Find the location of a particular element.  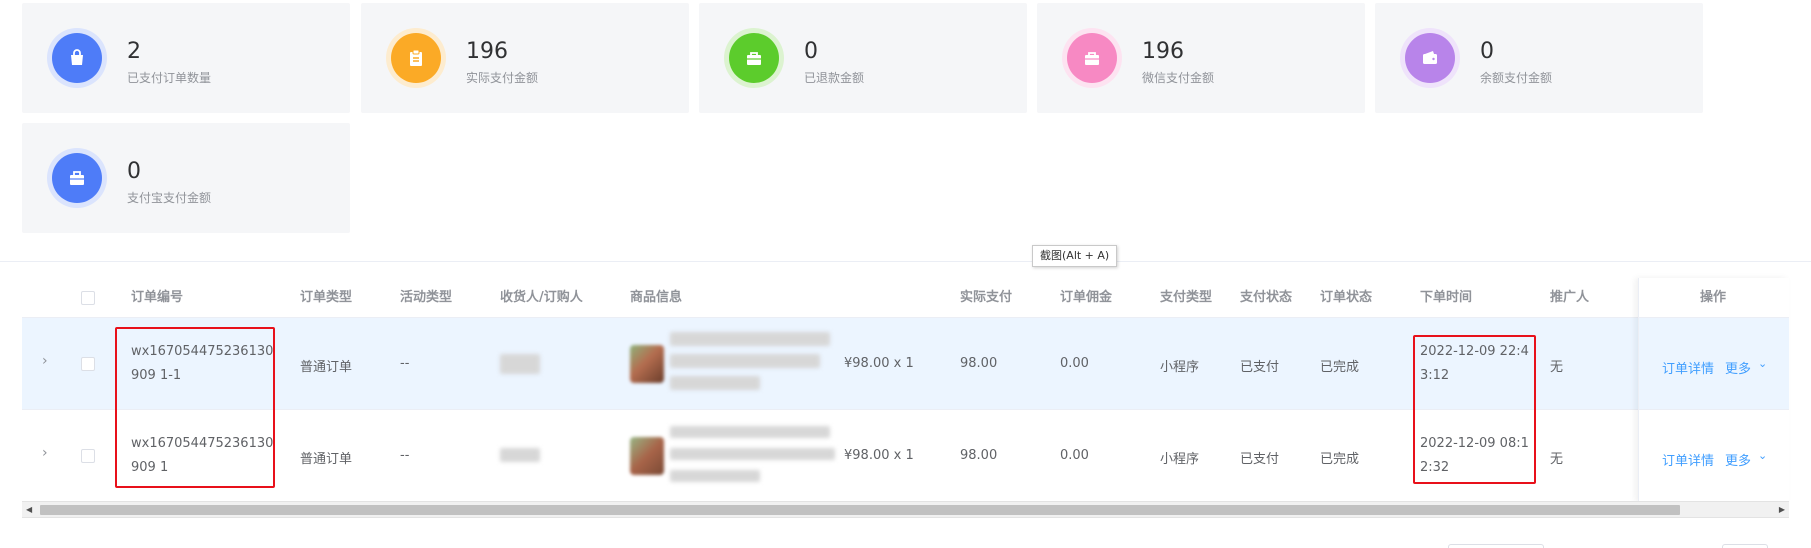

stat-label: 余额支付金额 is located at coordinates (1516, 78).